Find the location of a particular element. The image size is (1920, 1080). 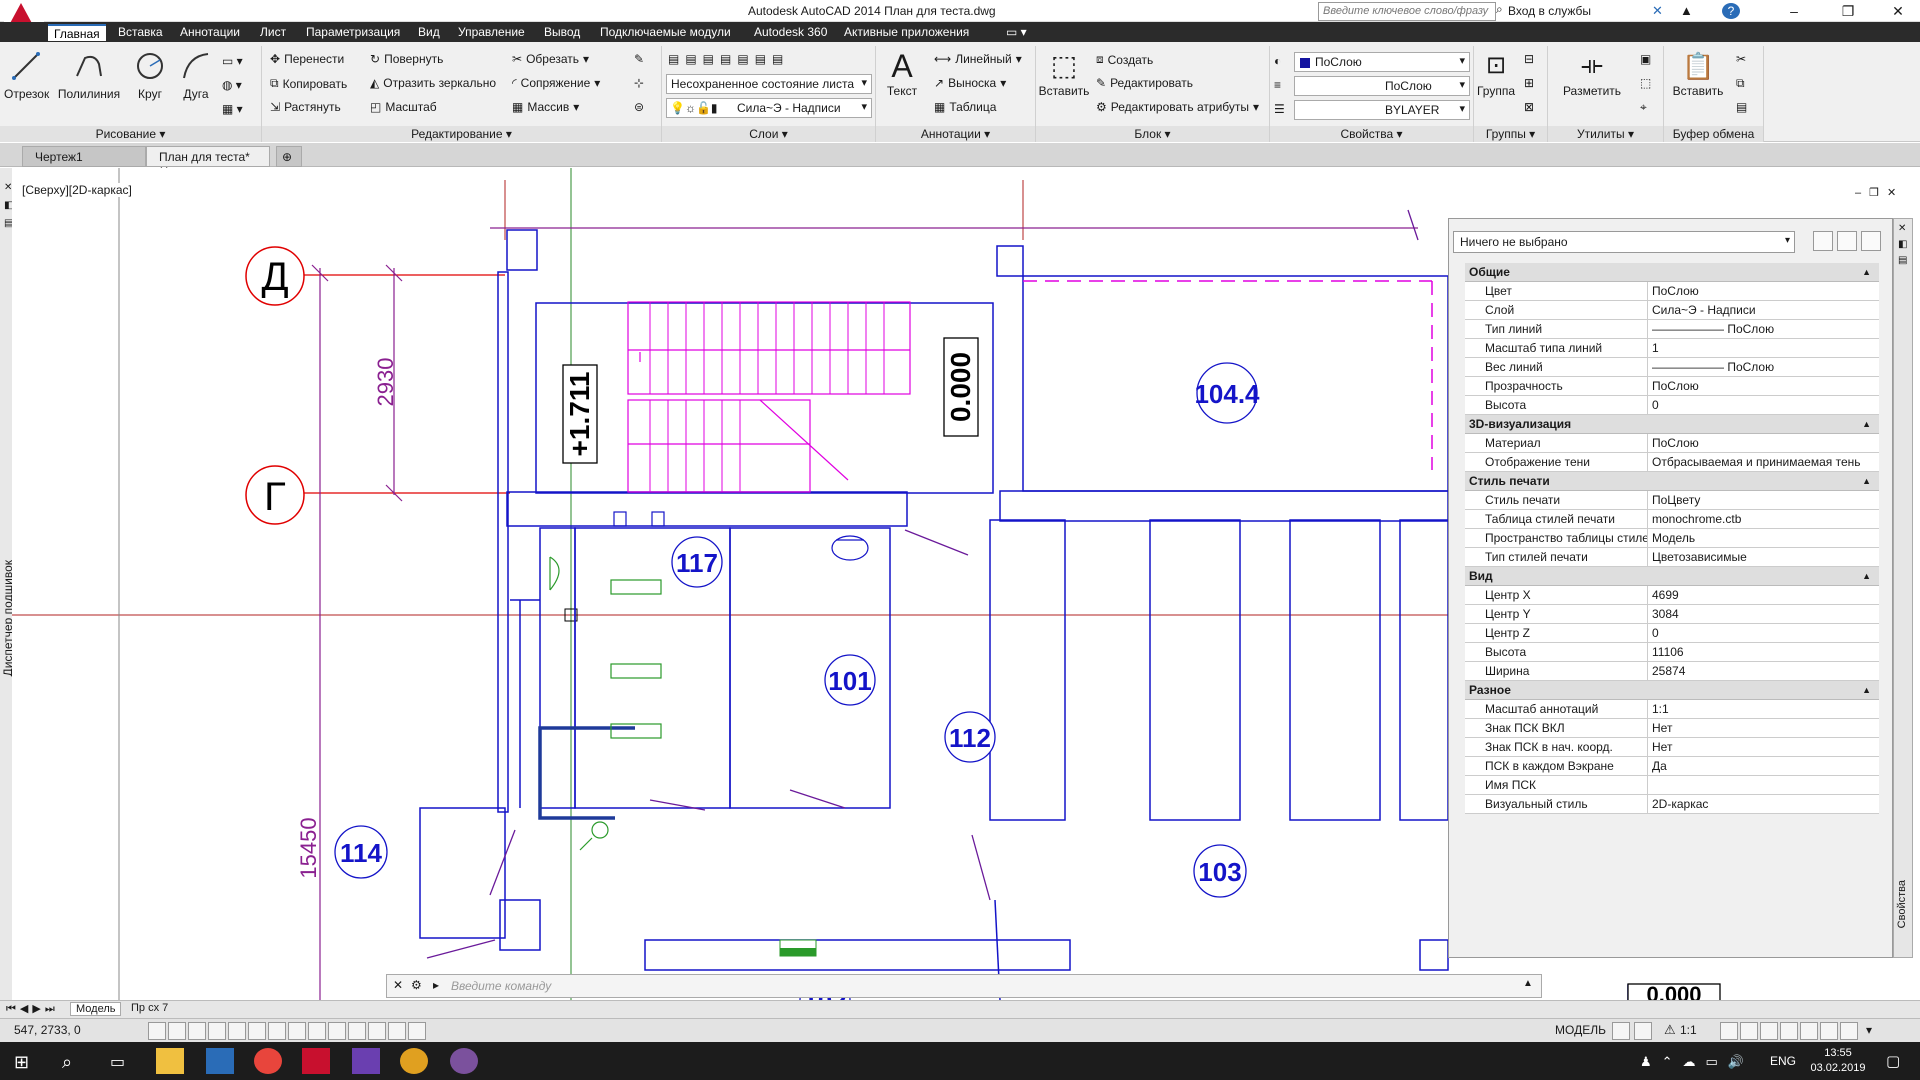

property-row: Центр X 4699 is located at coordinates (1672, 595).